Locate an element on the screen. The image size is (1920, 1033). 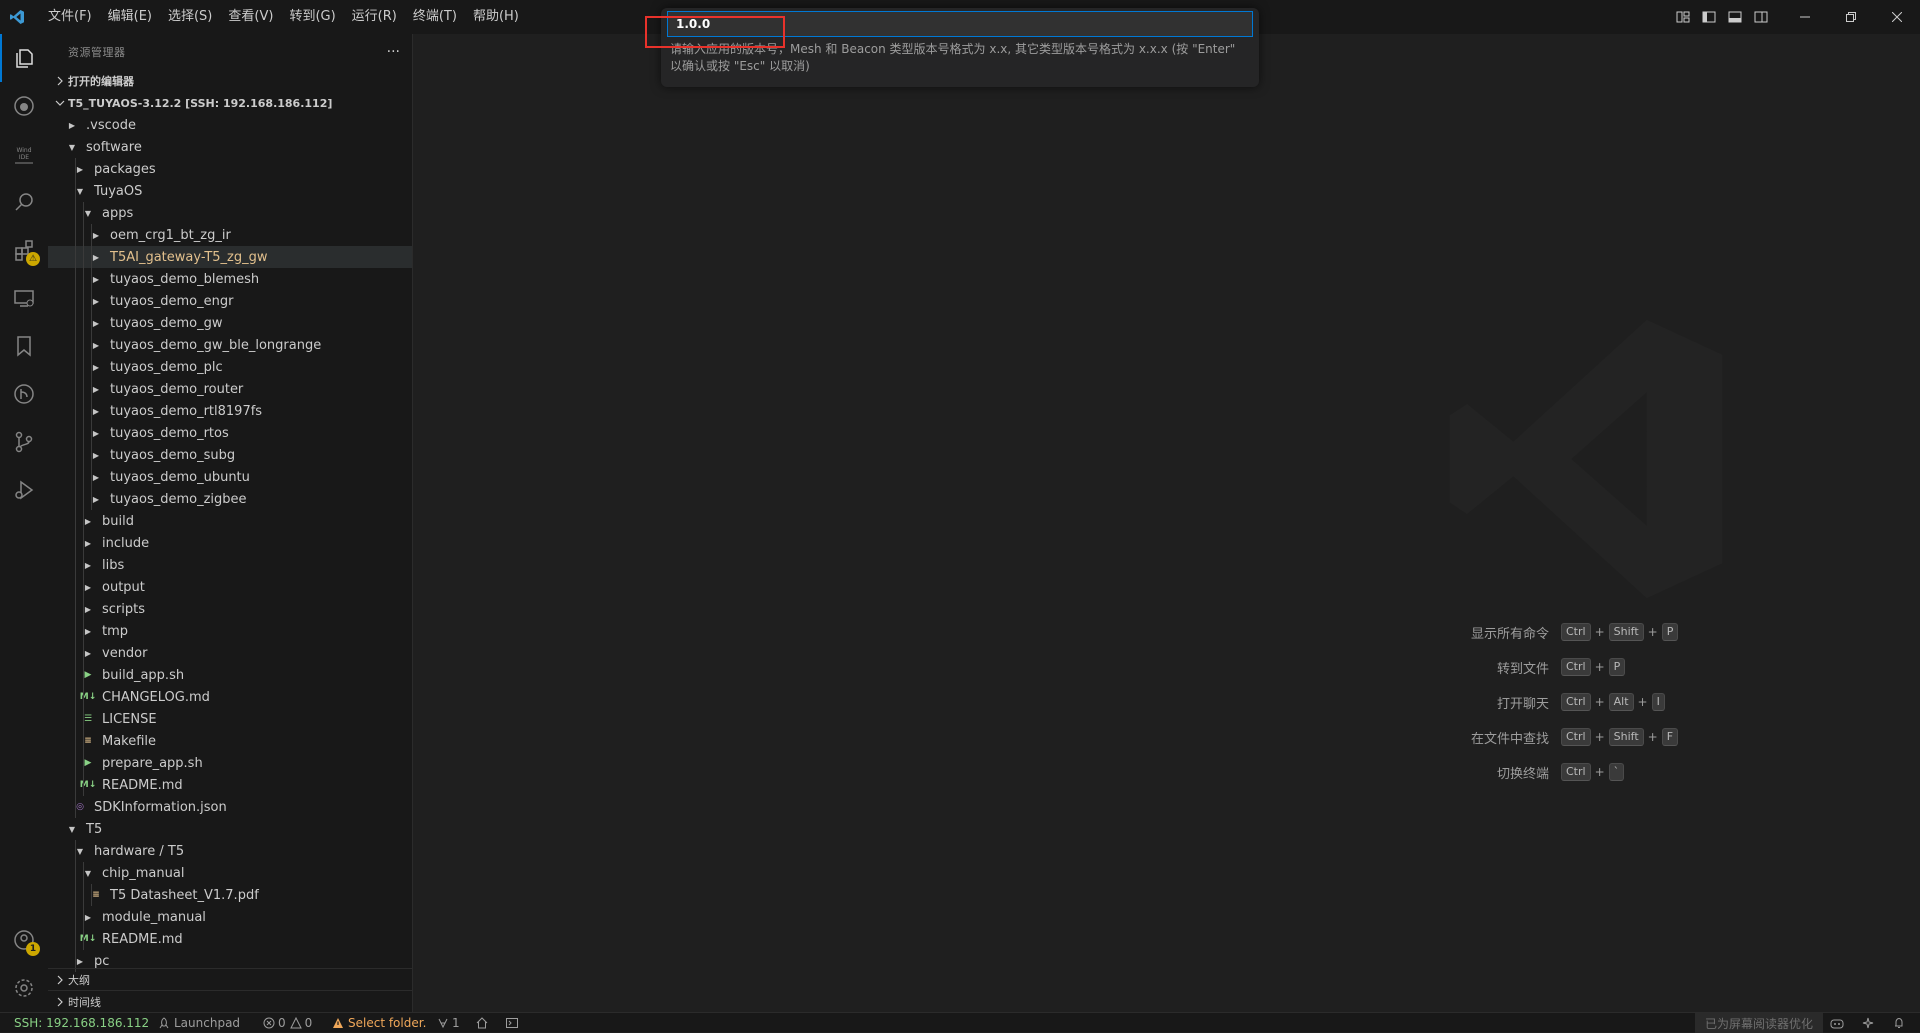
tree-file-item: M↓ CHANGELOG.md is located at coordinates (230, 697).